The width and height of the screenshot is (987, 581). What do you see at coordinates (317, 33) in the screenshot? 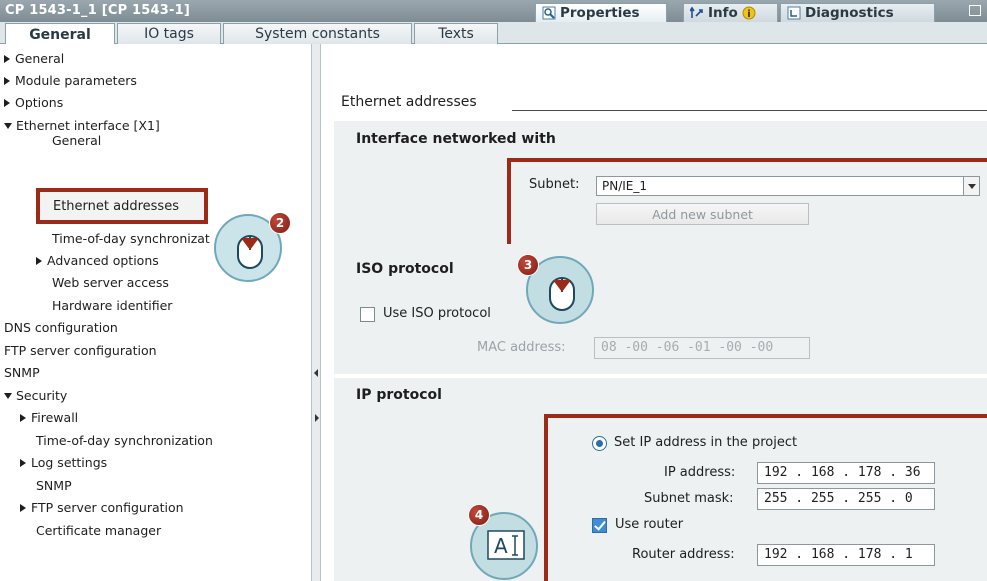
I see `subtab-system-constants: System constants` at bounding box center [317, 33].